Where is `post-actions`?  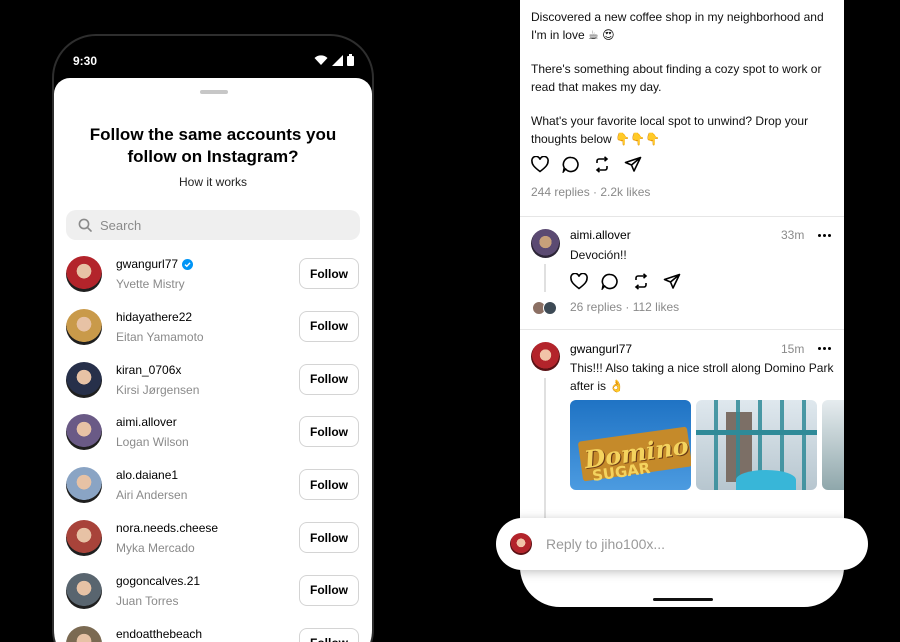 post-actions is located at coordinates (586, 164).